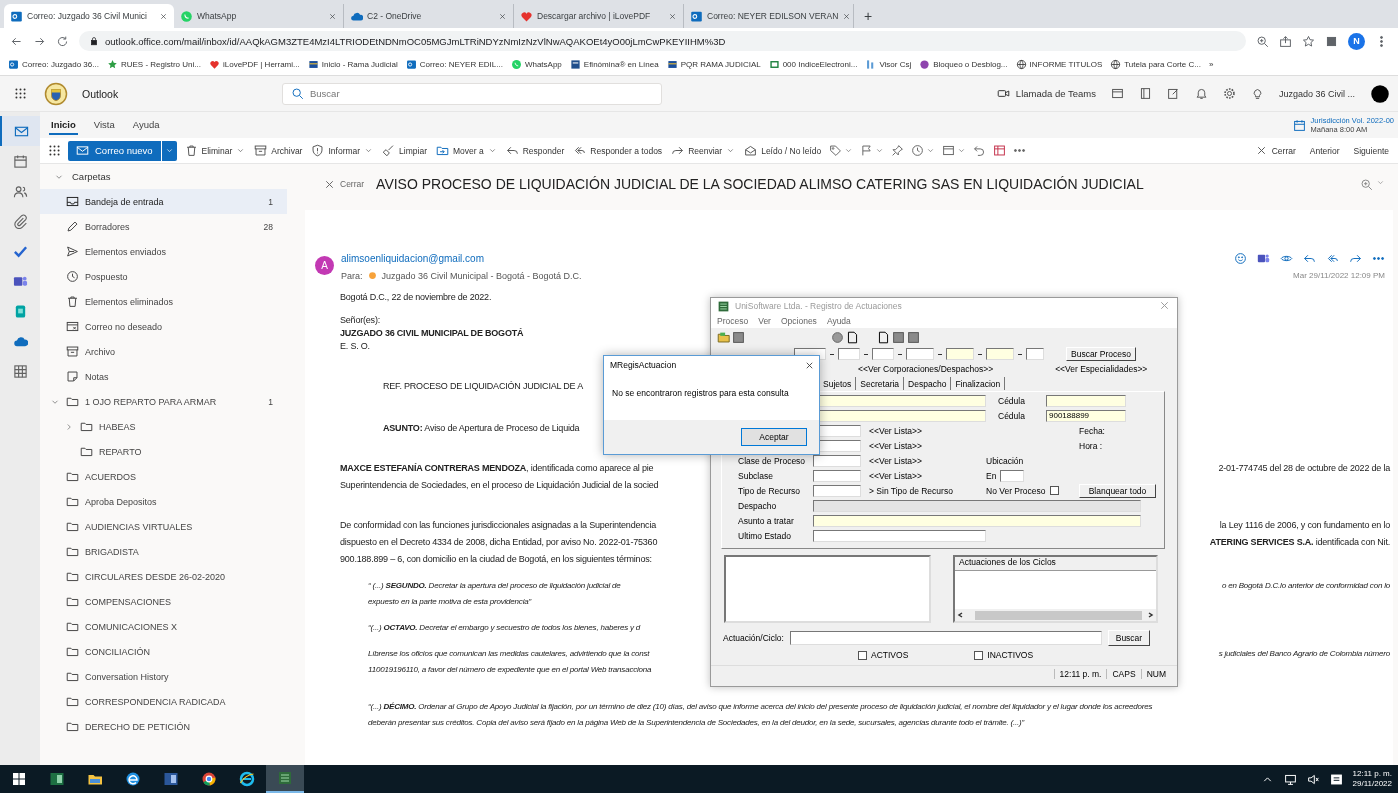 The width and height of the screenshot is (1398, 793). Describe the element at coordinates (1145, 93) in the screenshot. I see `notebook-icon` at that location.